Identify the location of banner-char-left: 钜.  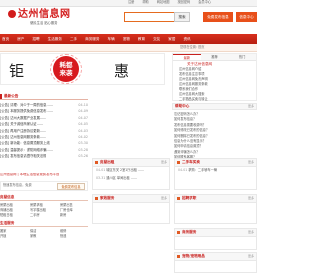
(17, 71).